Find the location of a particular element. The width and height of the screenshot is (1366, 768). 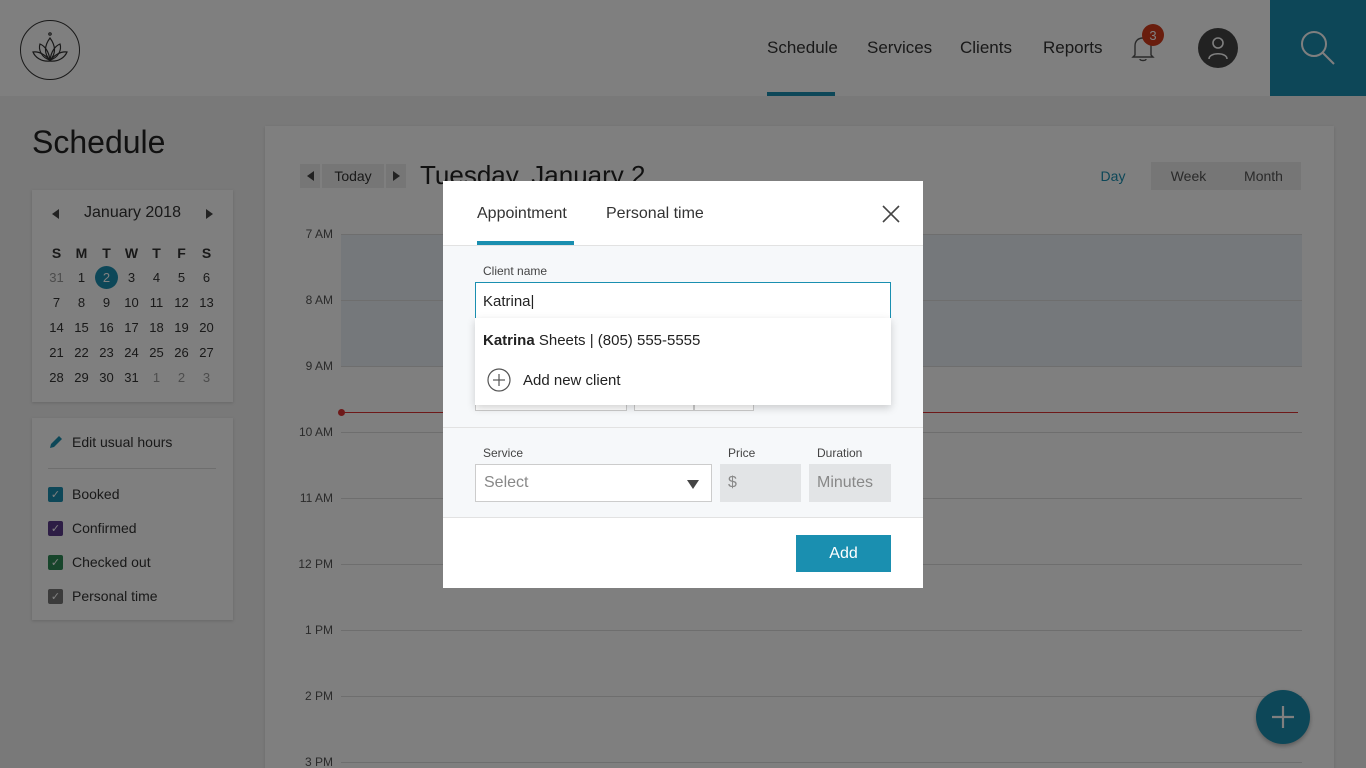

add-button: Add is located at coordinates (843, 553).